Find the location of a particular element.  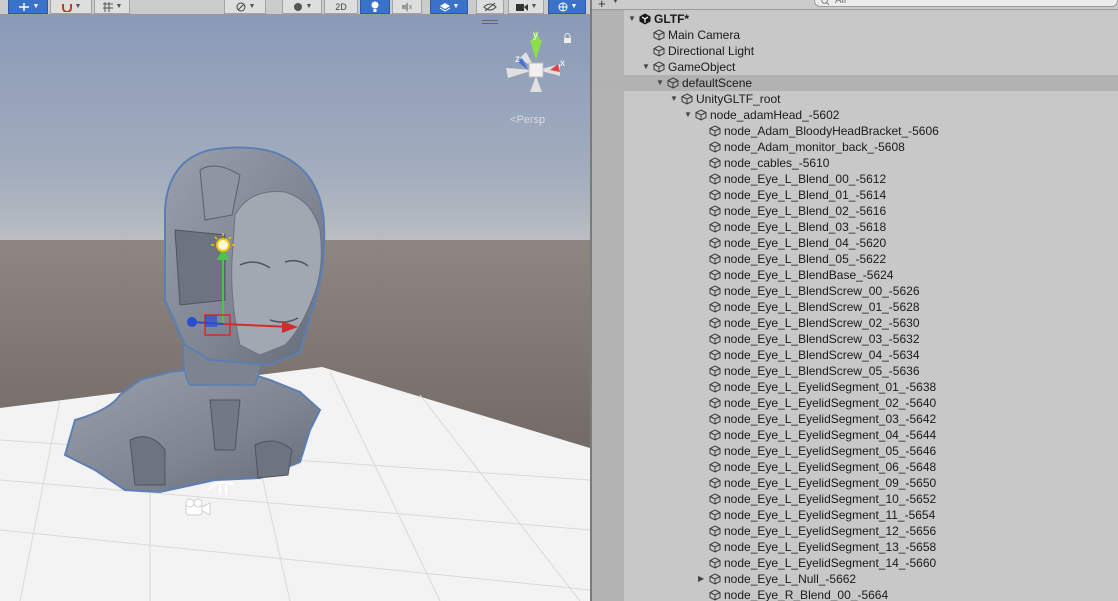

hierarchy-row: node_Eye_L_BlendScrew_04_-5634 is located at coordinates (855, 355).